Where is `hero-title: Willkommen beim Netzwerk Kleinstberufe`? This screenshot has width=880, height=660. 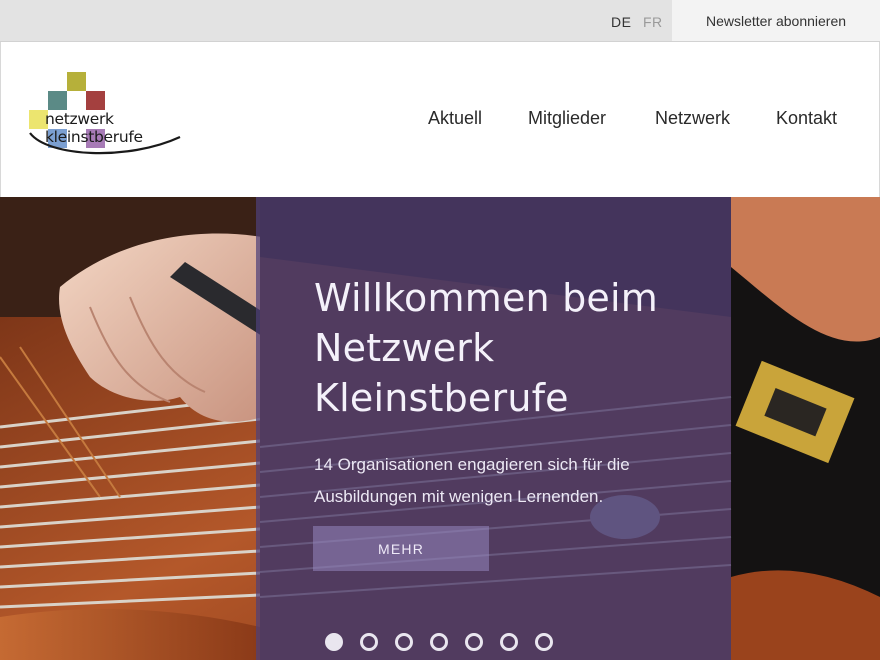 hero-title: Willkommen beim Netzwerk Kleinstberufe is located at coordinates (514, 348).